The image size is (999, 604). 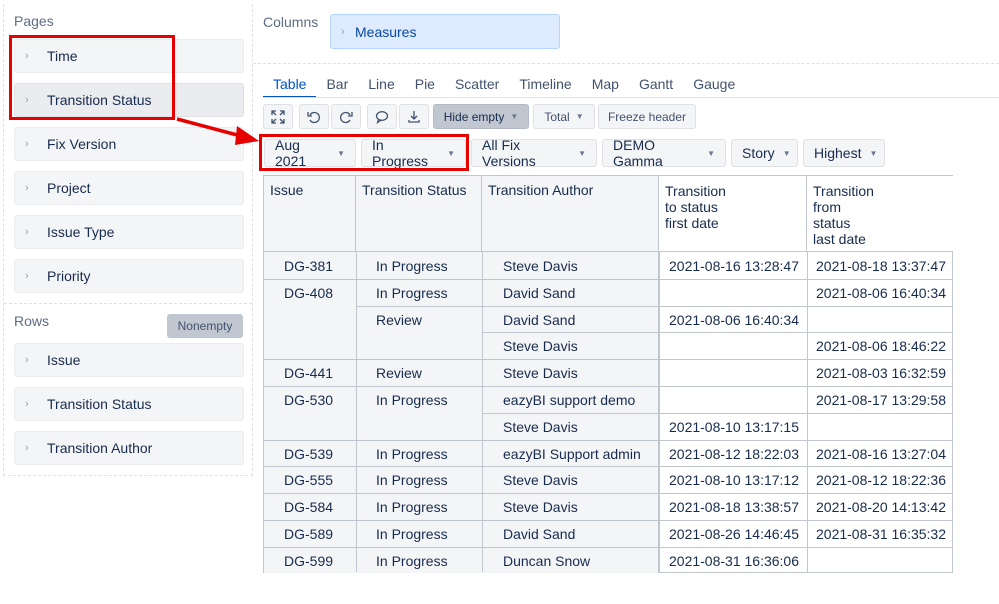 I want to click on measures-pill: › Measures, so click(x=445, y=31).